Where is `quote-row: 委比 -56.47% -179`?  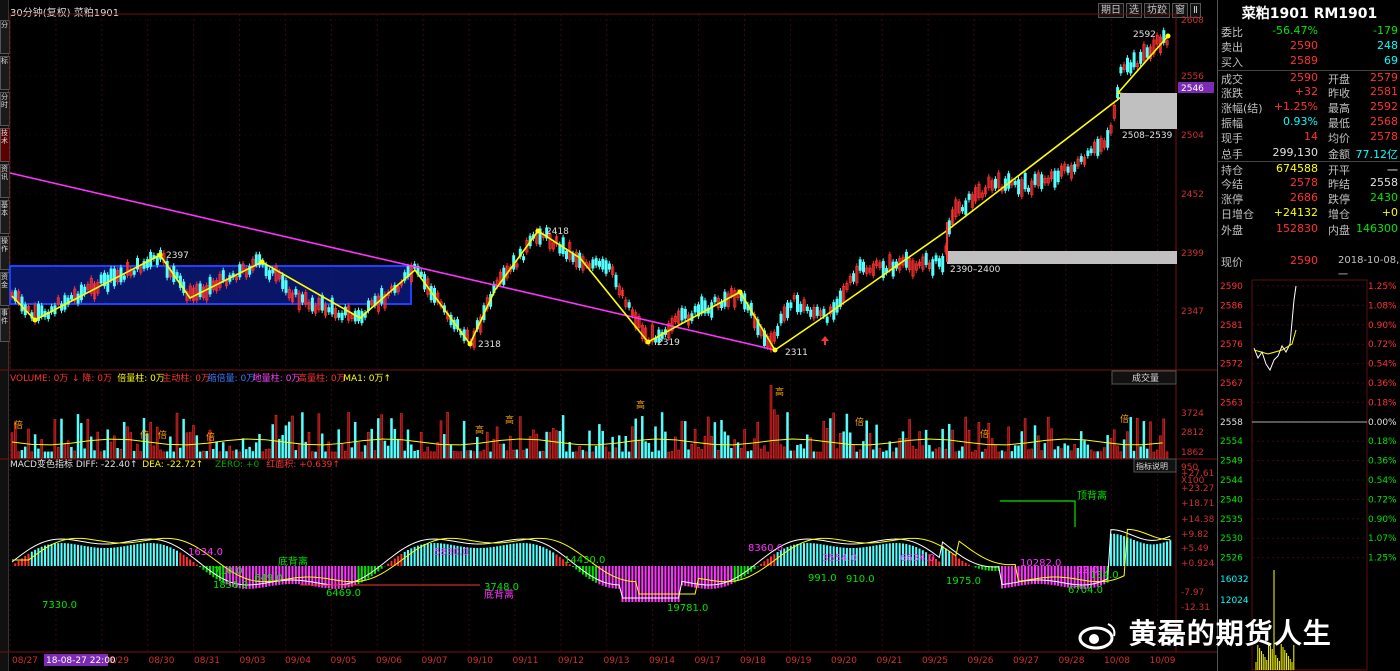 quote-row: 委比 -56.47% -179 is located at coordinates (1309, 31).